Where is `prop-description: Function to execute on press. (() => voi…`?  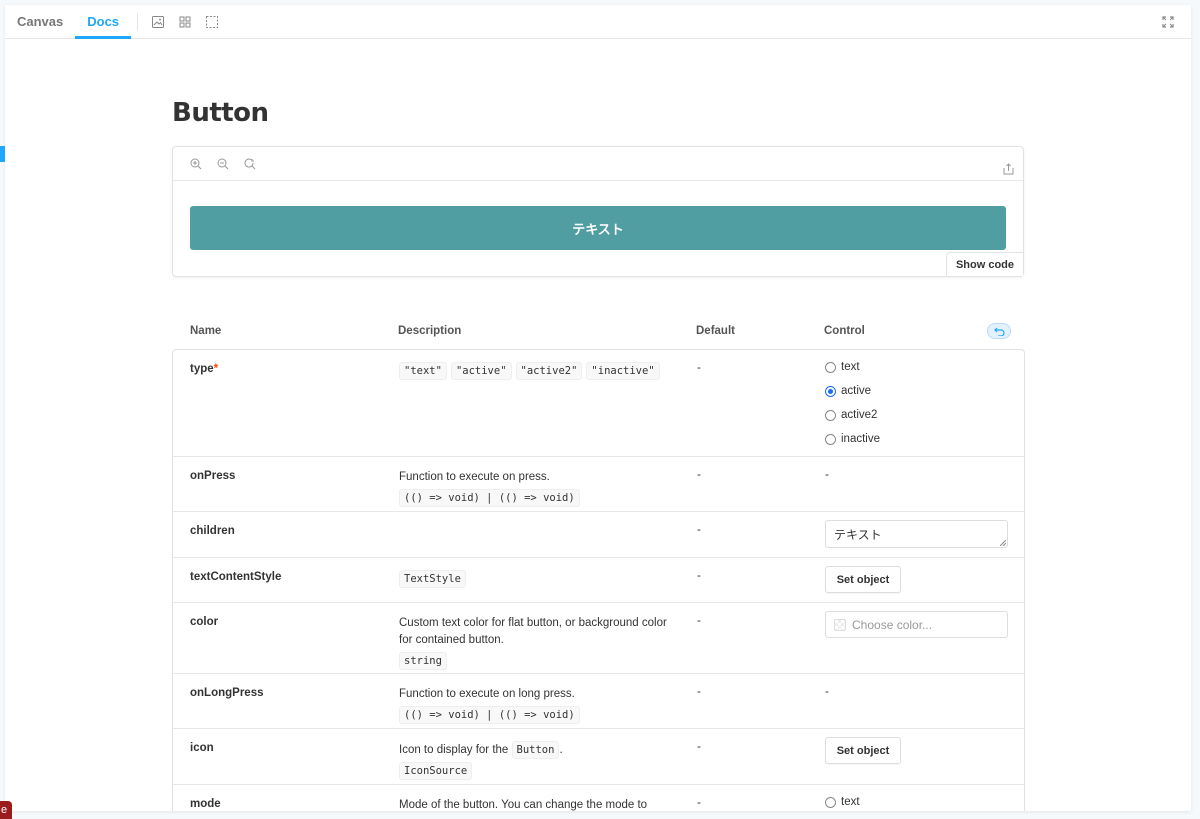 prop-description: Function to execute on press. (() => voi… is located at coordinates (534, 488).